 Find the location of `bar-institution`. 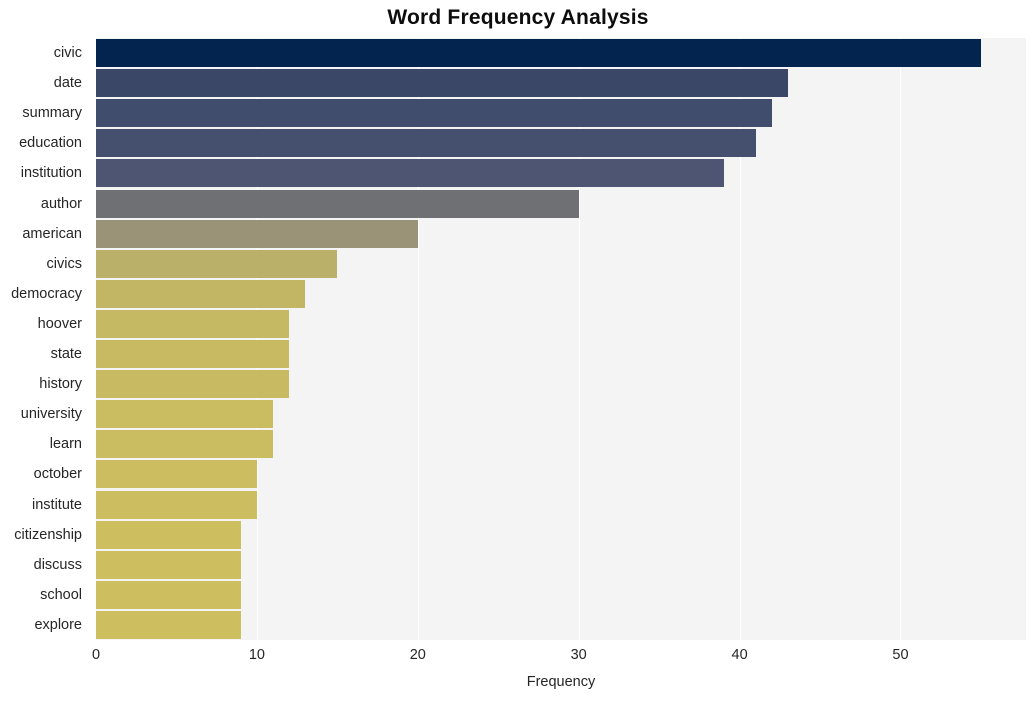

bar-institution is located at coordinates (410, 173).